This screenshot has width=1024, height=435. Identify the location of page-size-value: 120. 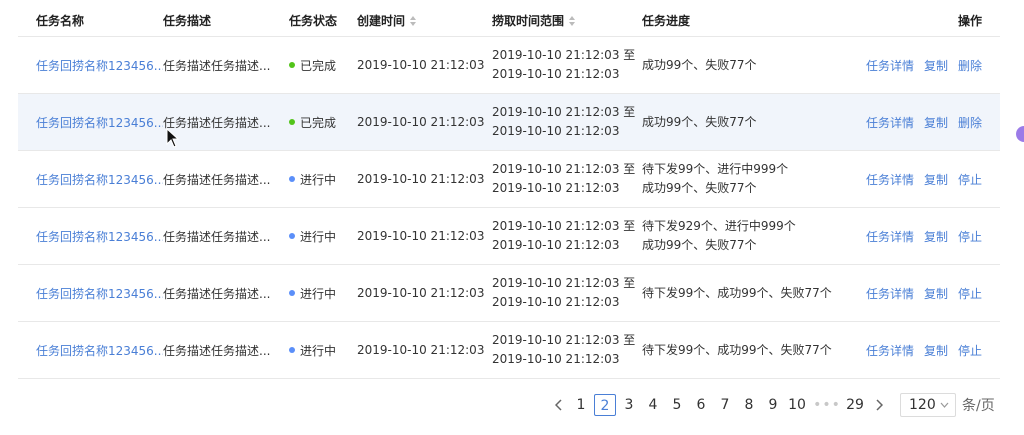
(922, 405).